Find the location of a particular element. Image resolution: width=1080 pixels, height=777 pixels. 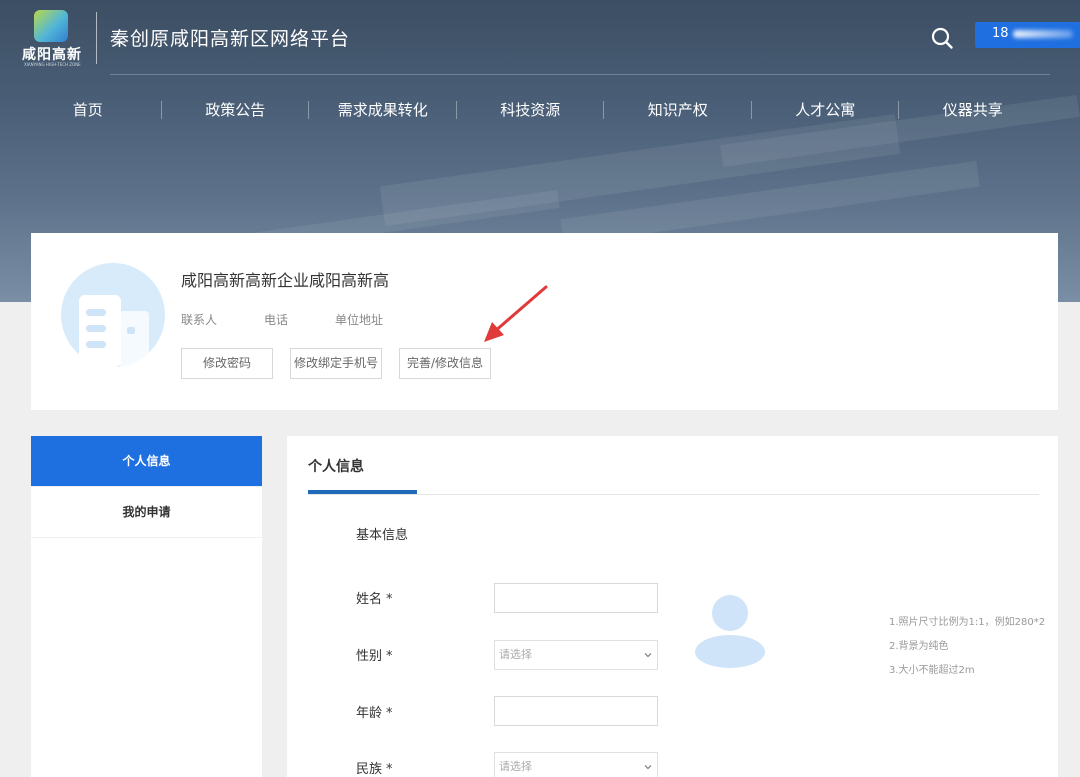

building-icon is located at coordinates (114, 331).